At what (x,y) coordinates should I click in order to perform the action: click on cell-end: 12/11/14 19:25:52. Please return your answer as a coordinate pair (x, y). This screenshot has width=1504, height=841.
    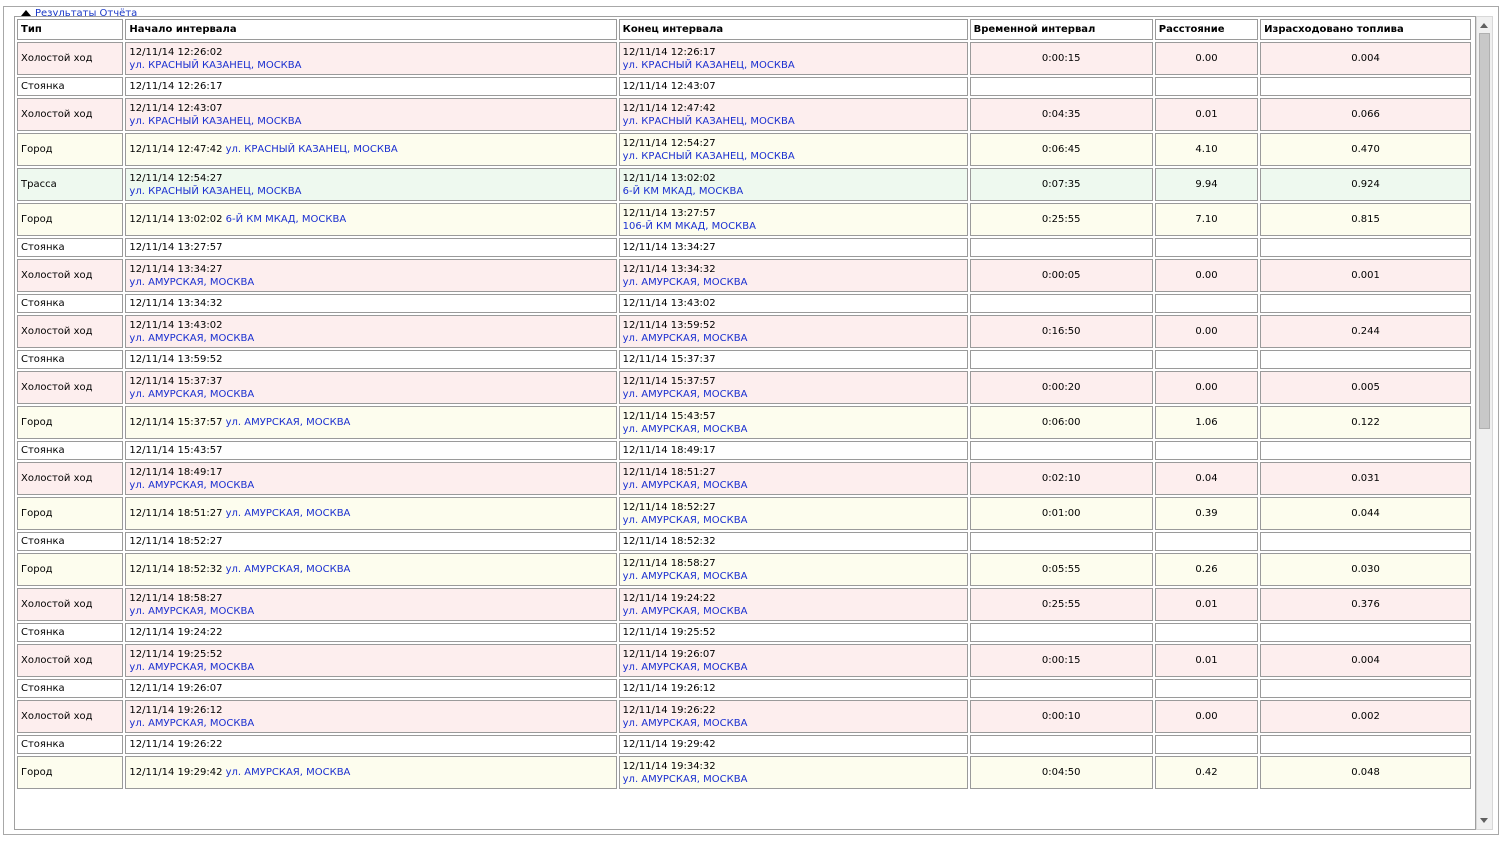
    Looking at the image, I should click on (793, 632).